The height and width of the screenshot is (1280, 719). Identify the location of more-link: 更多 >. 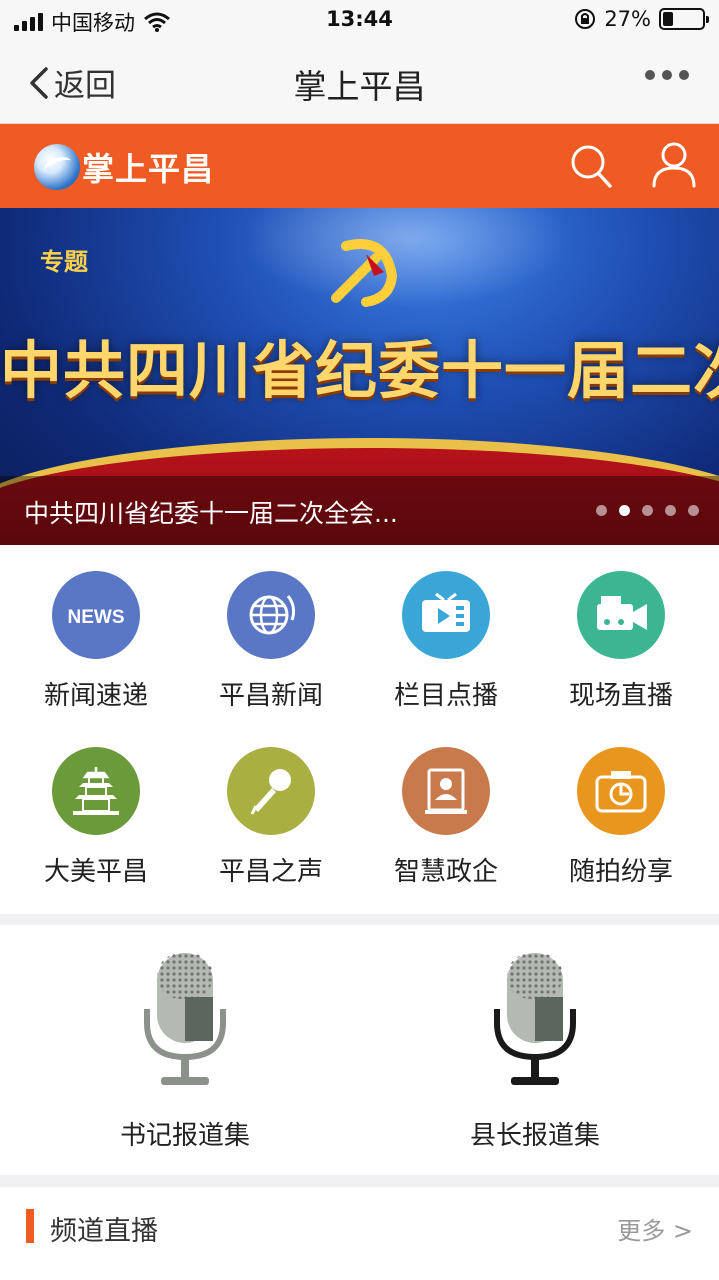
(655, 1228).